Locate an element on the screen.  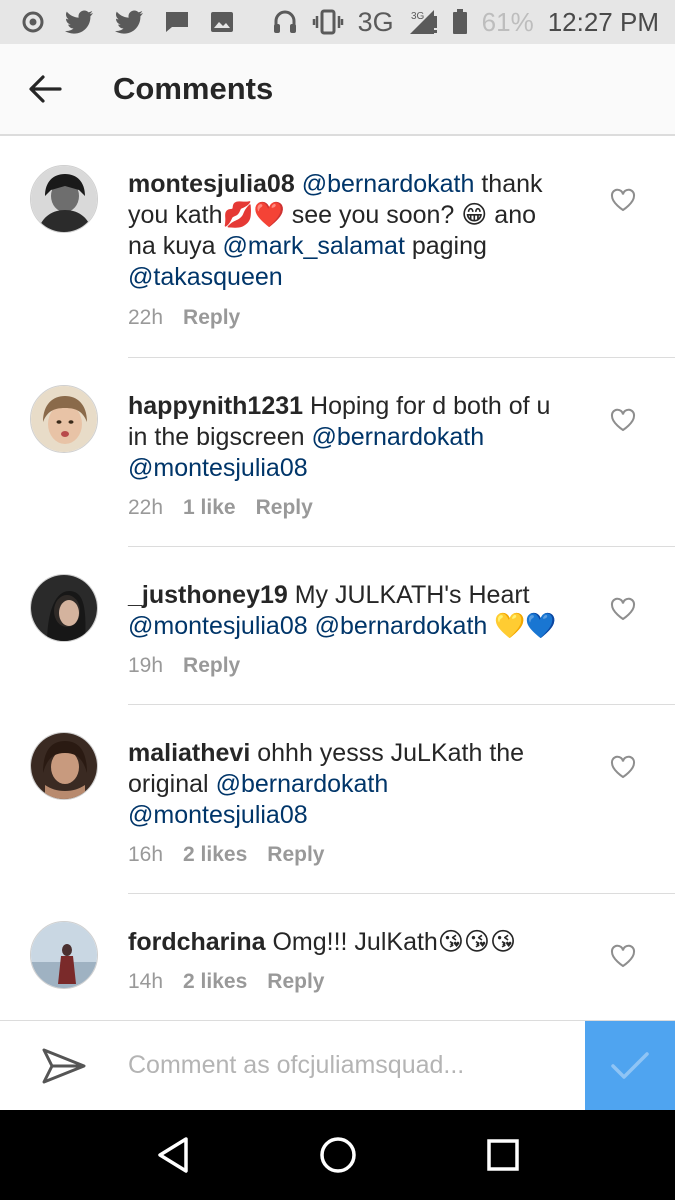
headphones-icon is located at coordinates (285, 22).